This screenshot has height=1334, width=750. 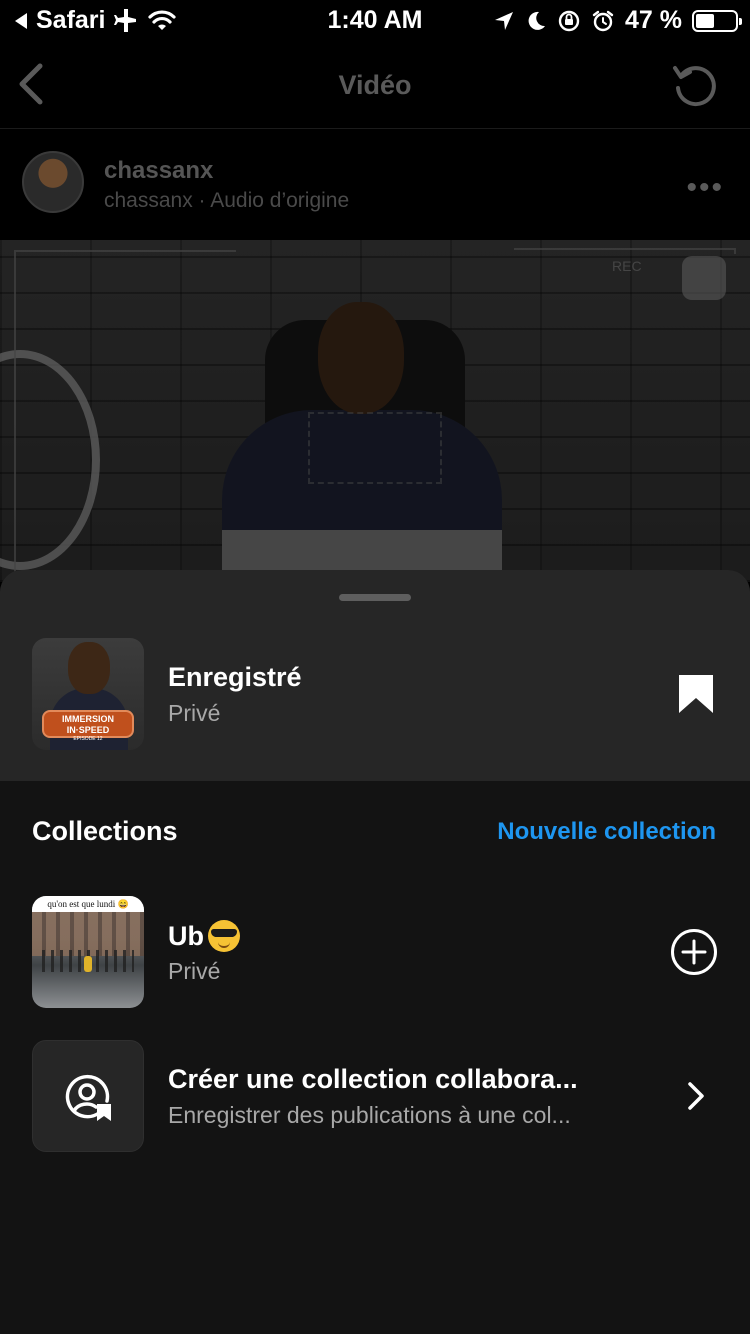 I want to click on saved-thumb-banner: IMMERSION IN·SPEED EPISODE 12, so click(x=88, y=726).